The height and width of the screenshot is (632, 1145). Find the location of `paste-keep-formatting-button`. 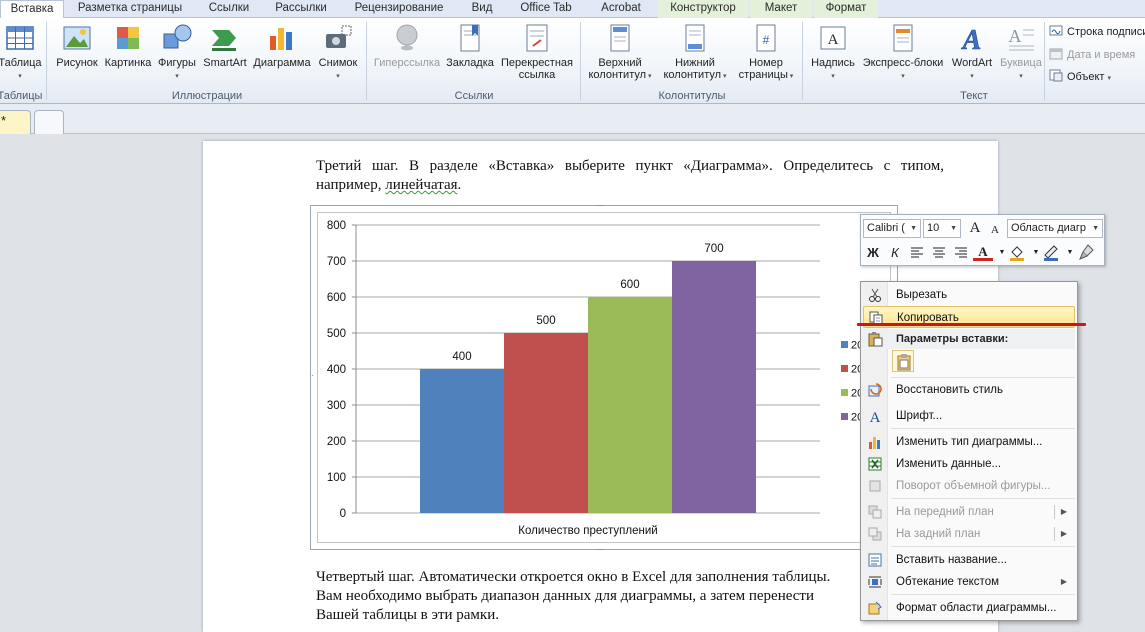

paste-keep-formatting-button is located at coordinates (903, 361).